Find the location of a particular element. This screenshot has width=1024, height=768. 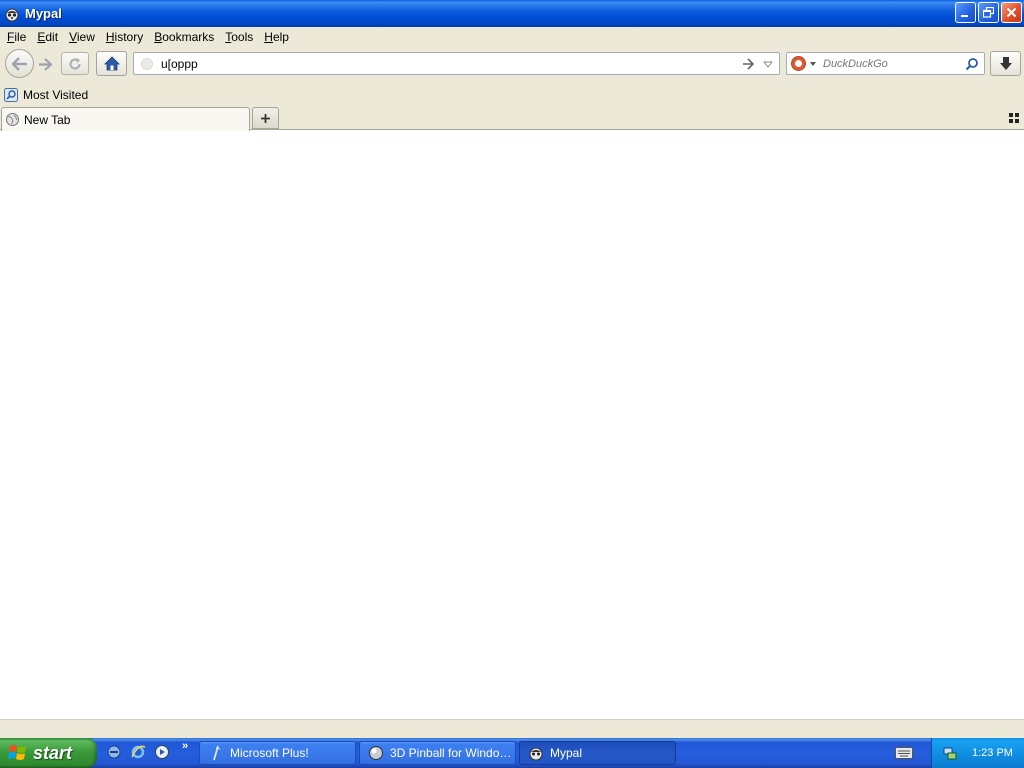

quick-launch is located at coordinates (138, 752).